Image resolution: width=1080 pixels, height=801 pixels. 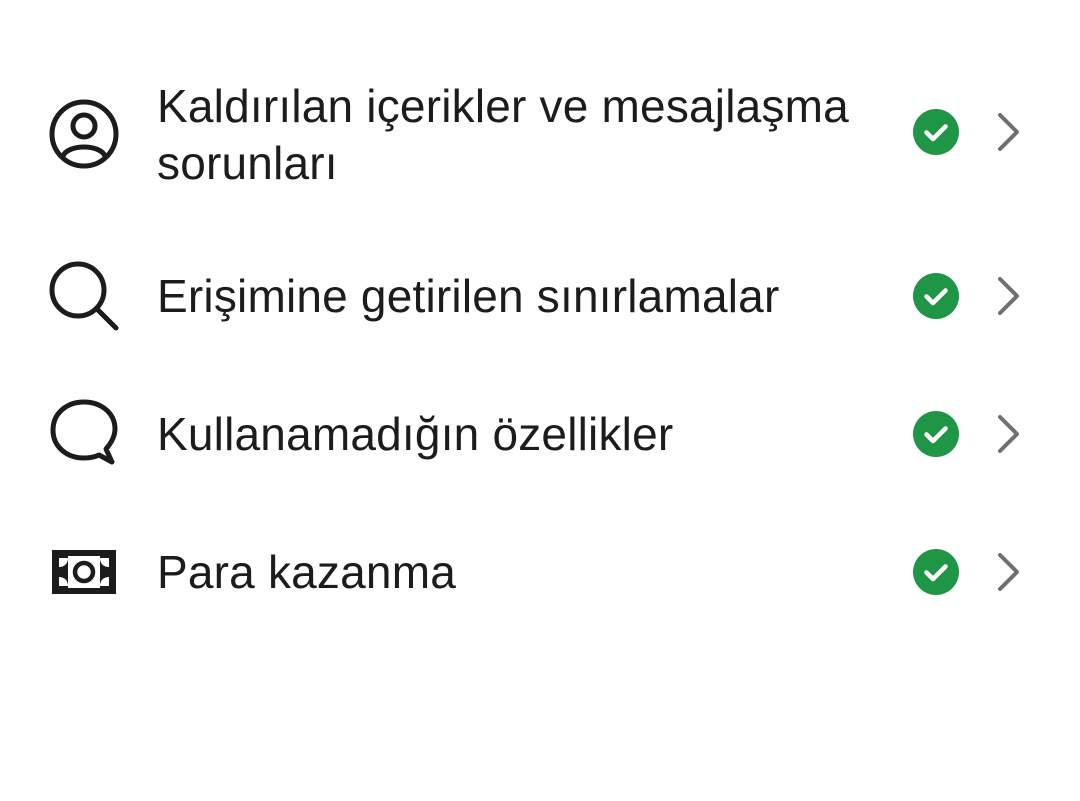 I want to click on person-circle-icon, so click(x=84, y=134).